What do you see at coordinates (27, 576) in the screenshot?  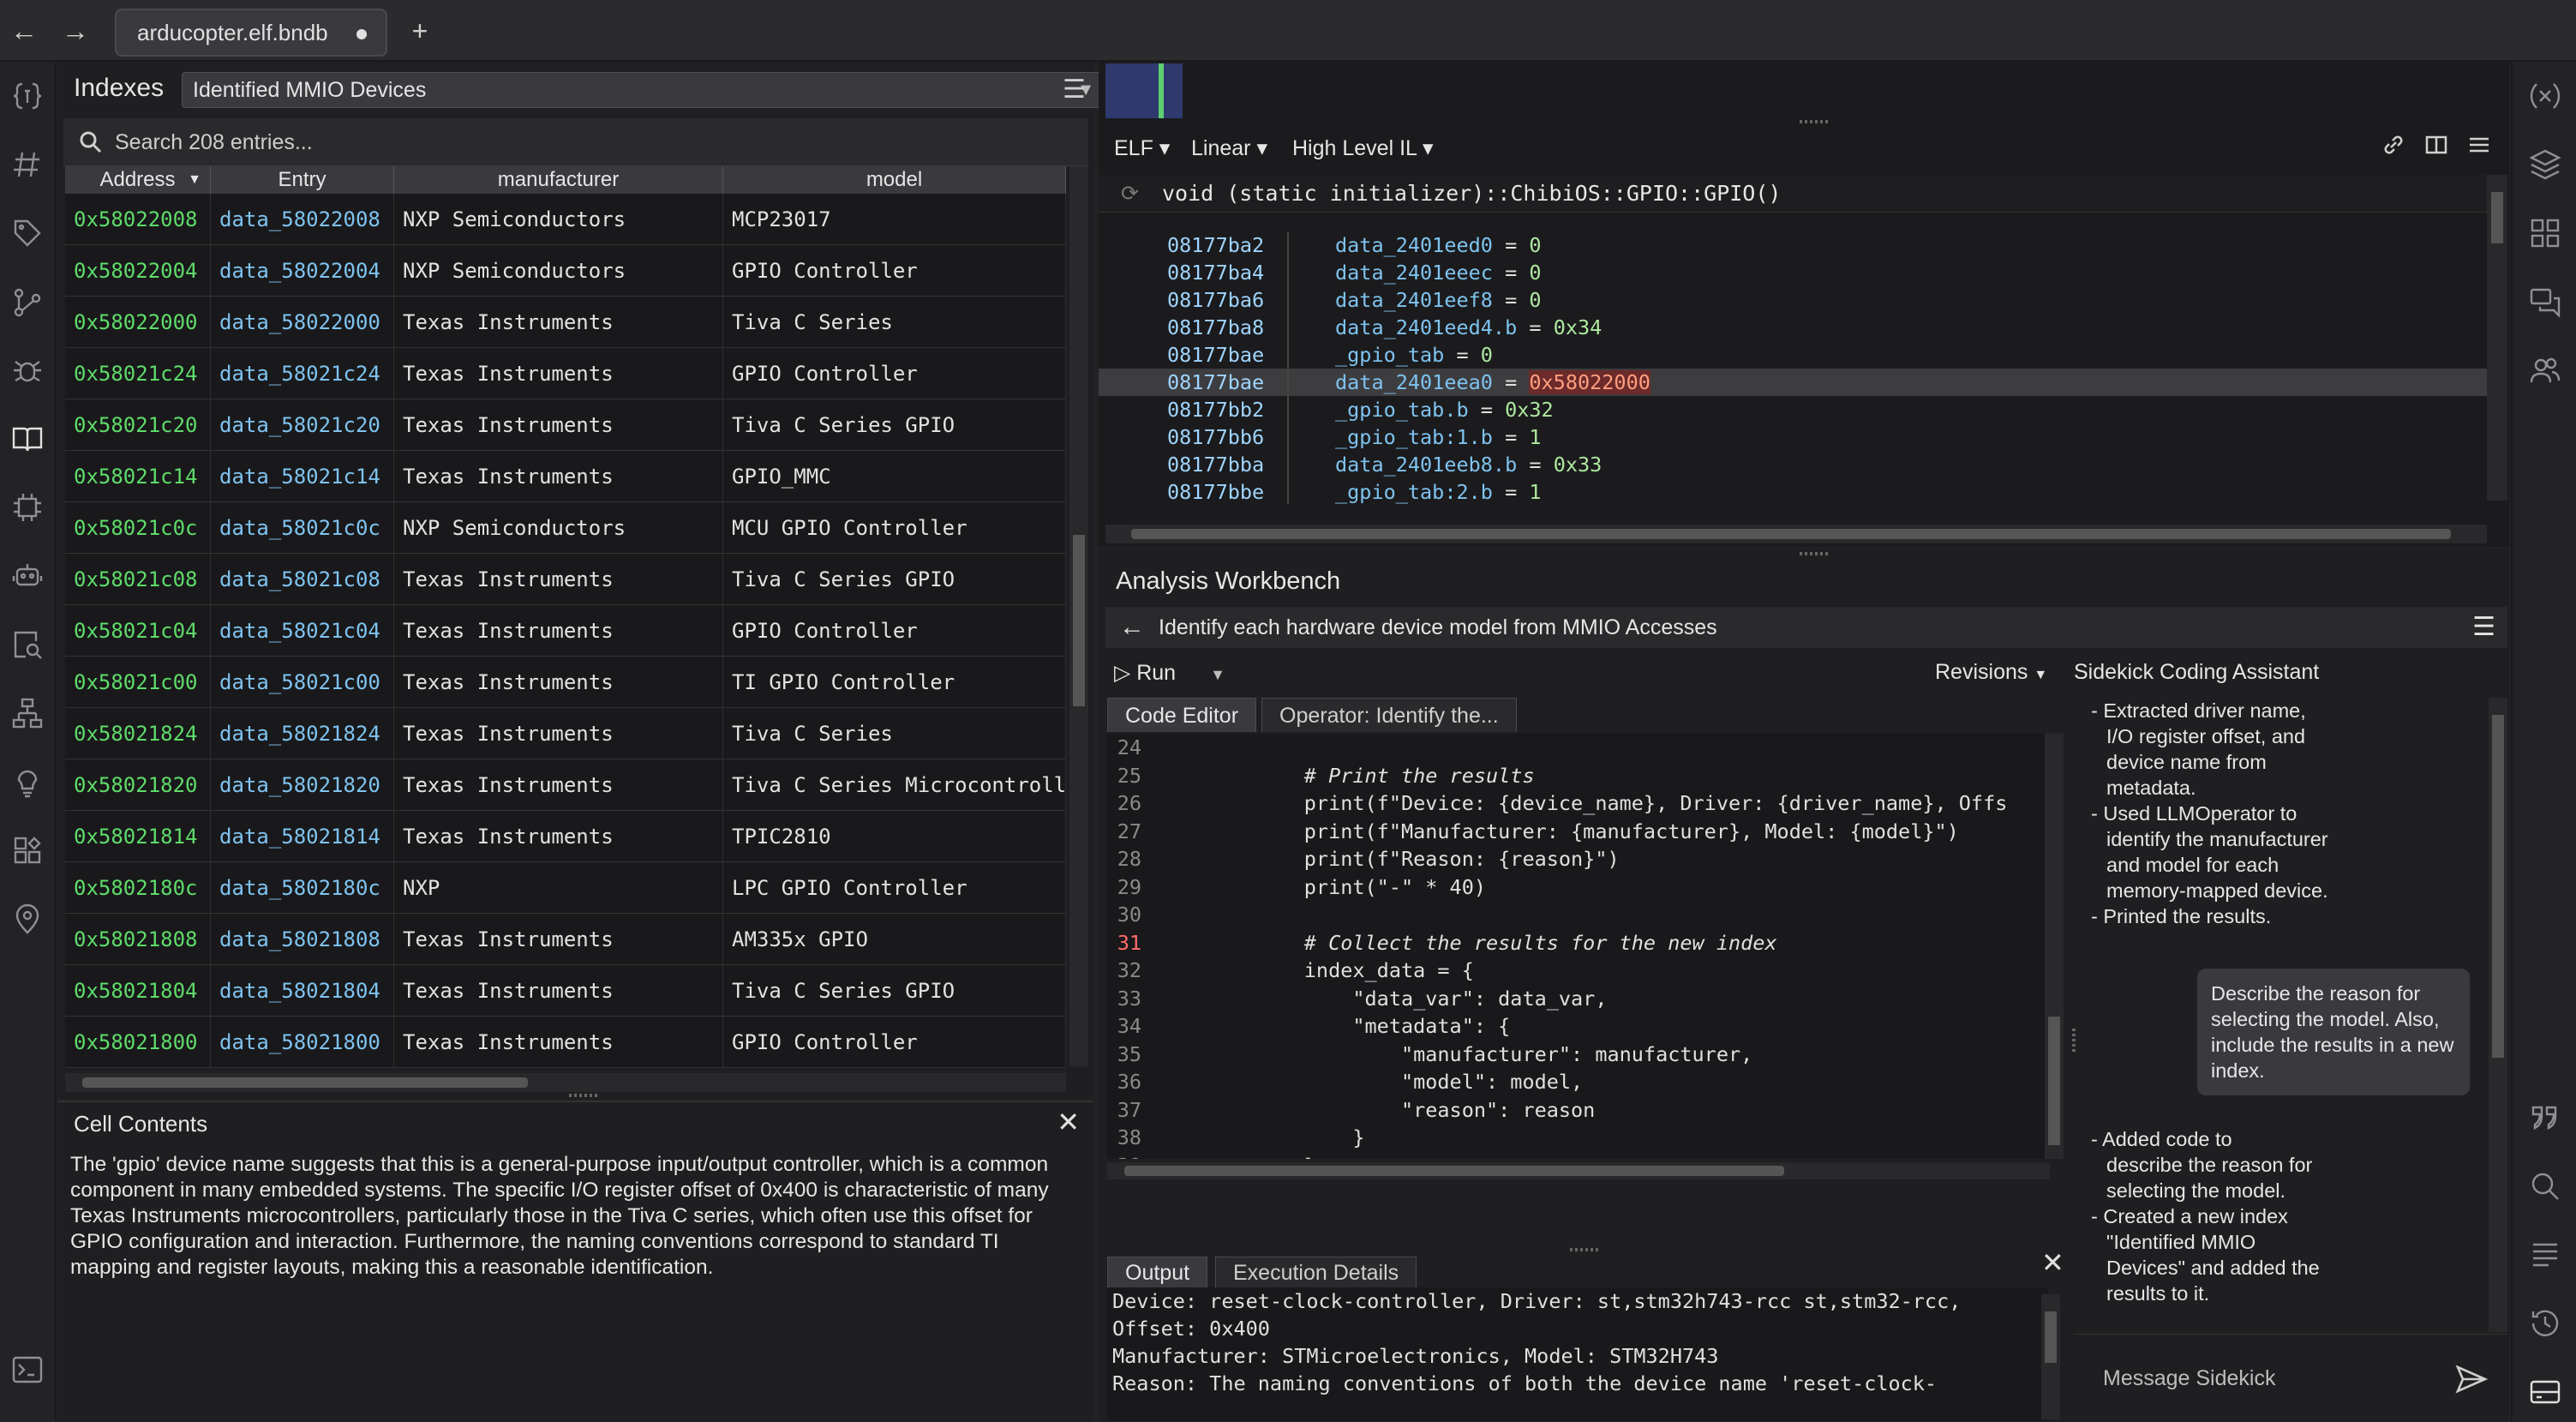 I see `robot-icon` at bounding box center [27, 576].